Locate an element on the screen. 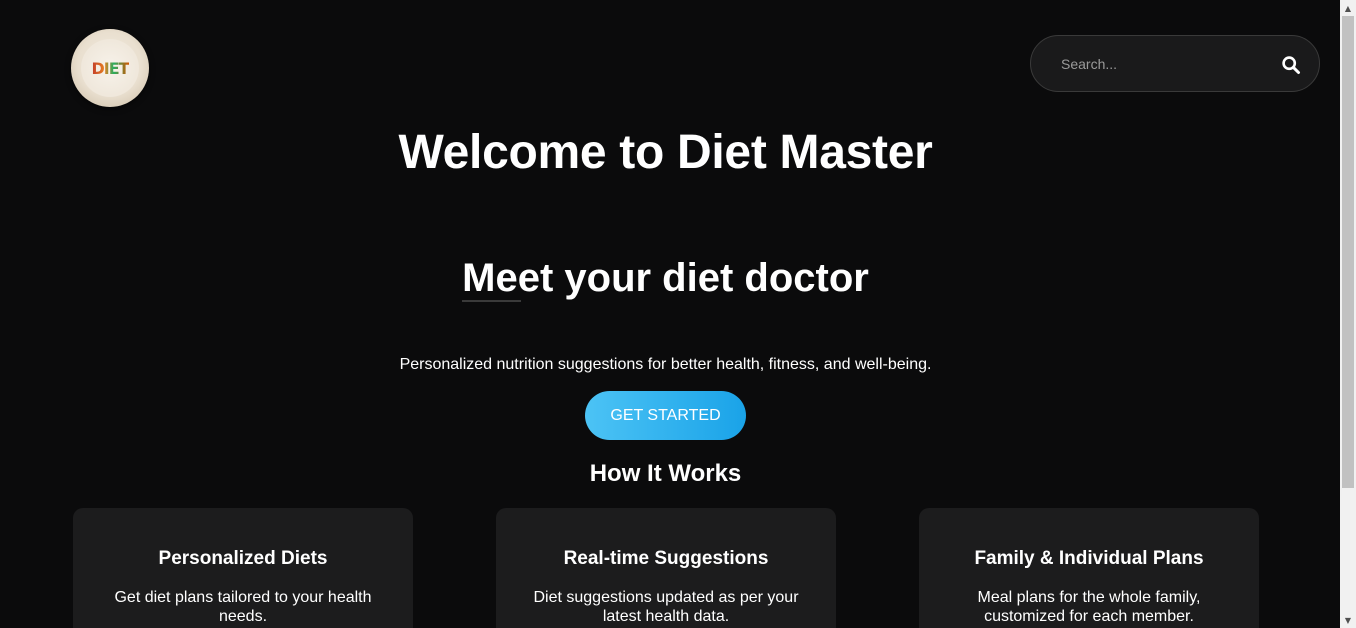 This screenshot has width=1356, height=628. card-title: Family & Individual Plans is located at coordinates (1089, 558).